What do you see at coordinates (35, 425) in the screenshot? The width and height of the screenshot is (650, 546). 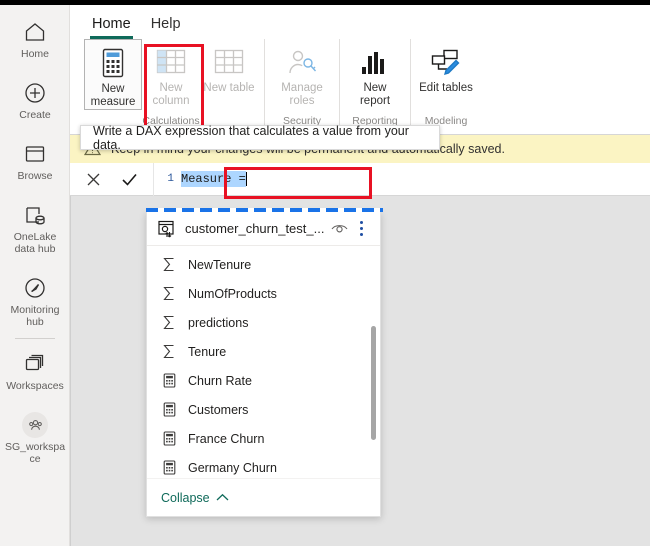 I see `workspace-avatar-icon` at bounding box center [35, 425].